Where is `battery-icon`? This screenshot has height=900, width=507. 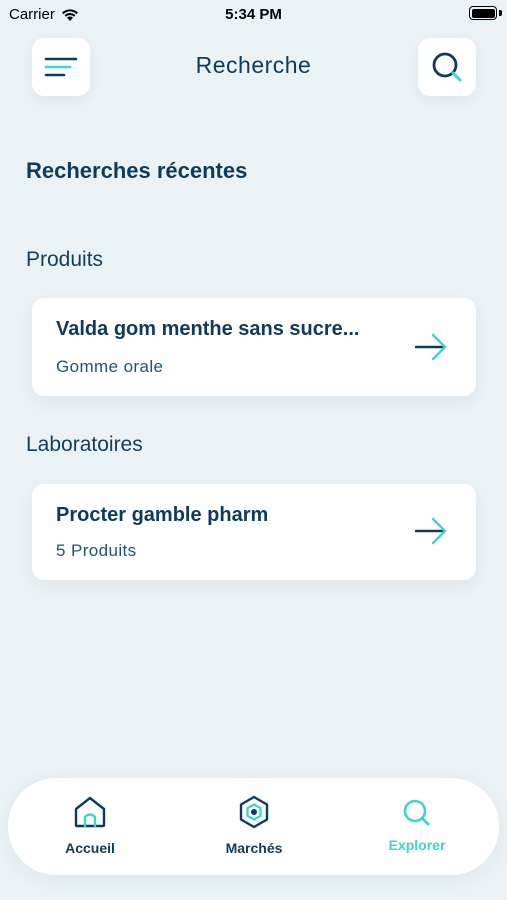
battery-icon is located at coordinates (483, 13).